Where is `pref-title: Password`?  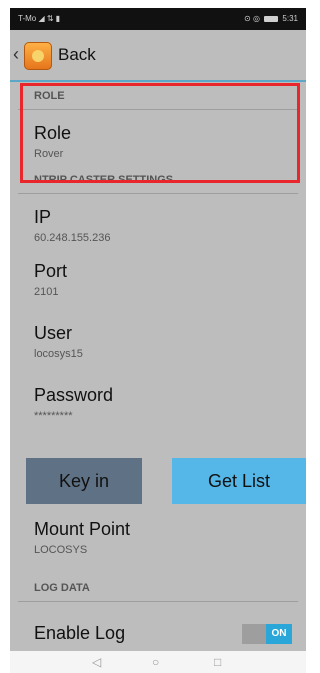
pref-title: Password is located at coordinates (74, 395).